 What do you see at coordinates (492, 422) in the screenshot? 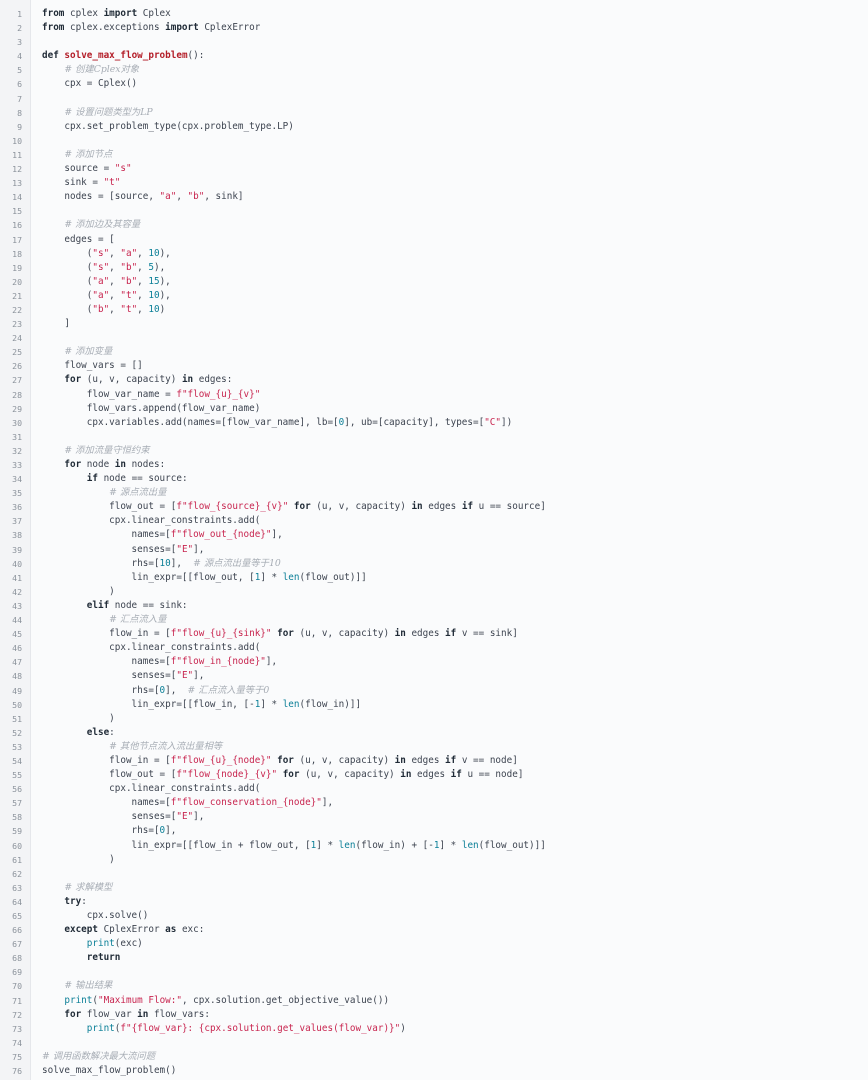
I see `string-token: "C"` at bounding box center [492, 422].